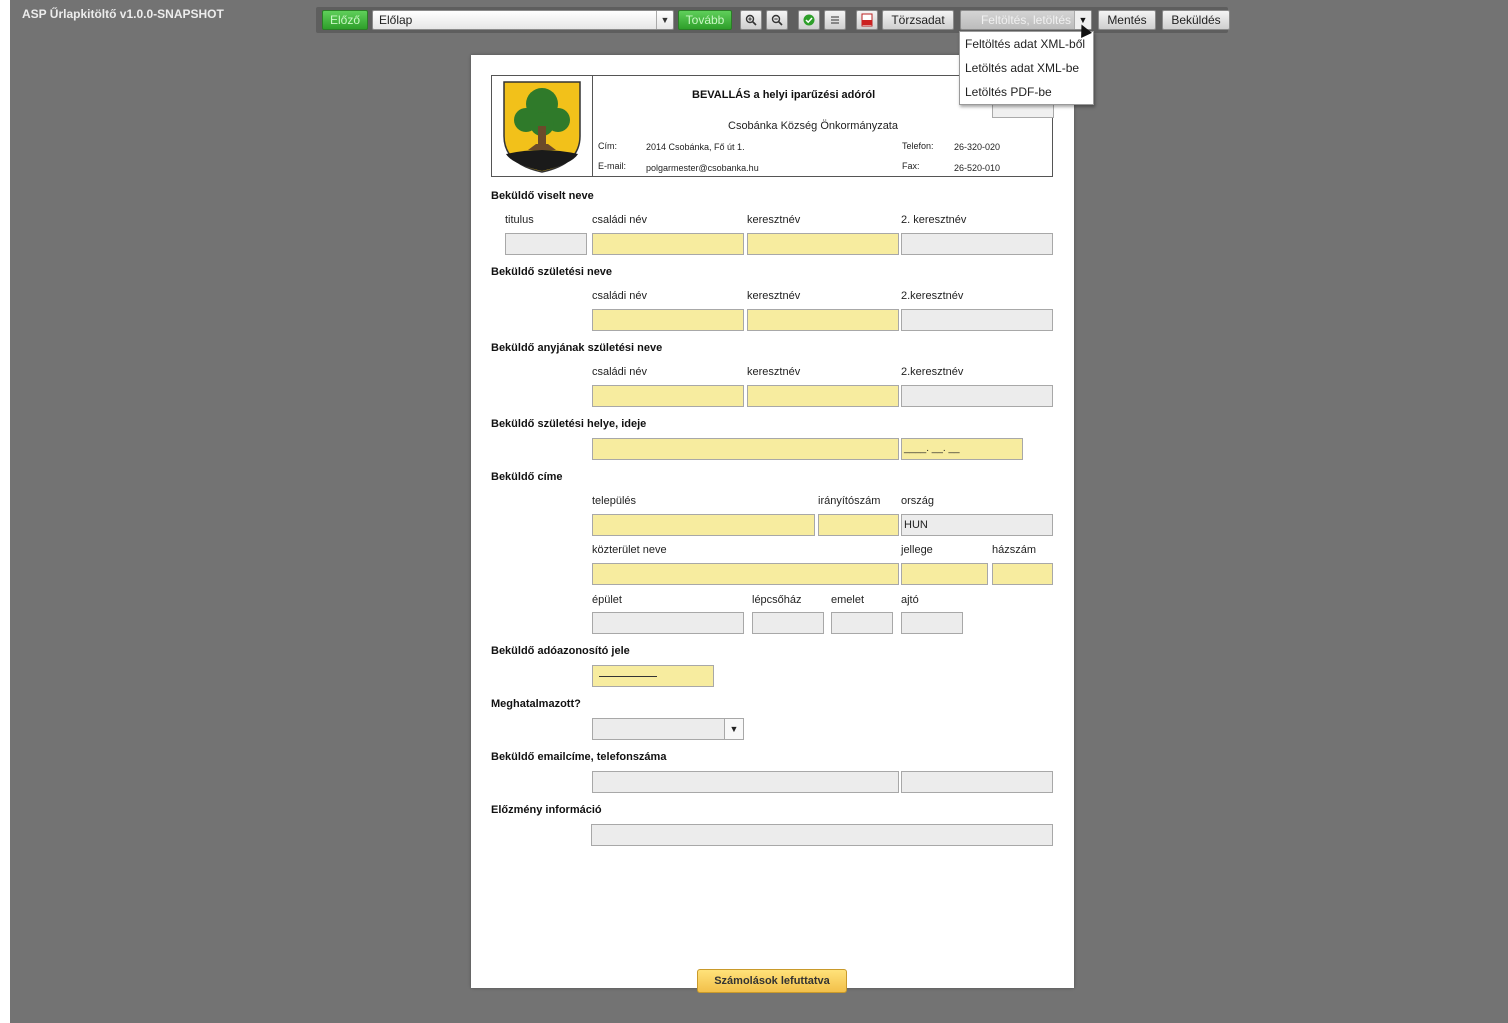 This screenshot has height=1023, width=1508. Describe the element at coordinates (918, 146) in the screenshot. I see `phone-label: Telefon:` at that location.